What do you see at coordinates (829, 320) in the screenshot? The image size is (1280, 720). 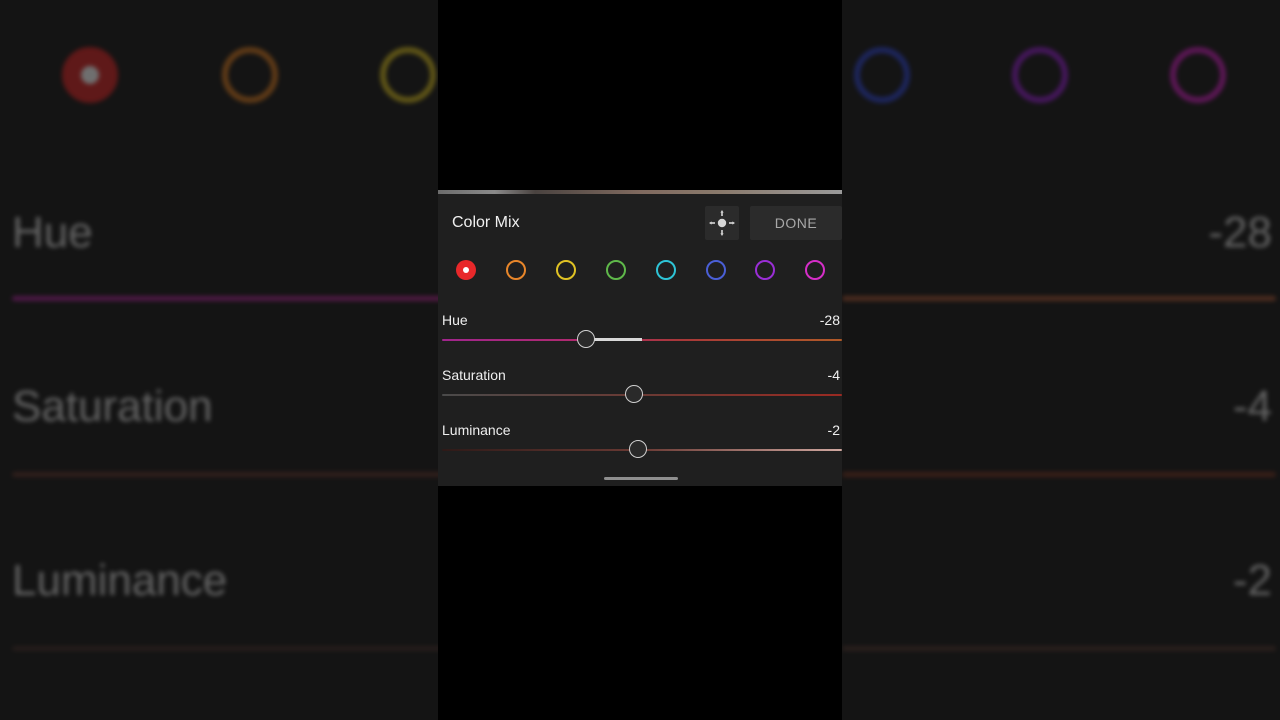 I see `hue-value: -28` at bounding box center [829, 320].